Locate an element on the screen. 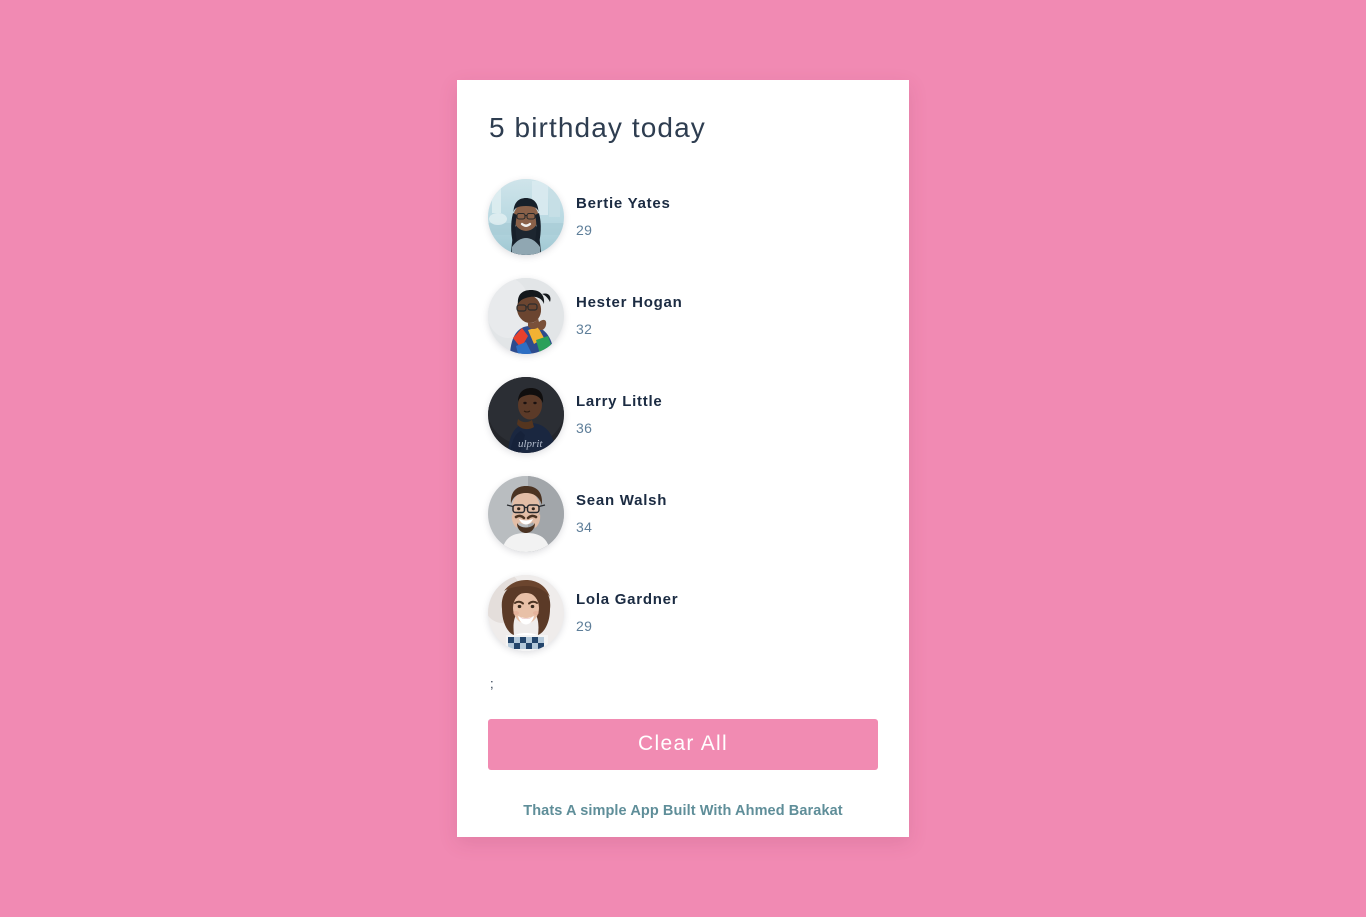 The width and height of the screenshot is (1366, 917). person-name: Sean Walsh is located at coordinates (622, 500).